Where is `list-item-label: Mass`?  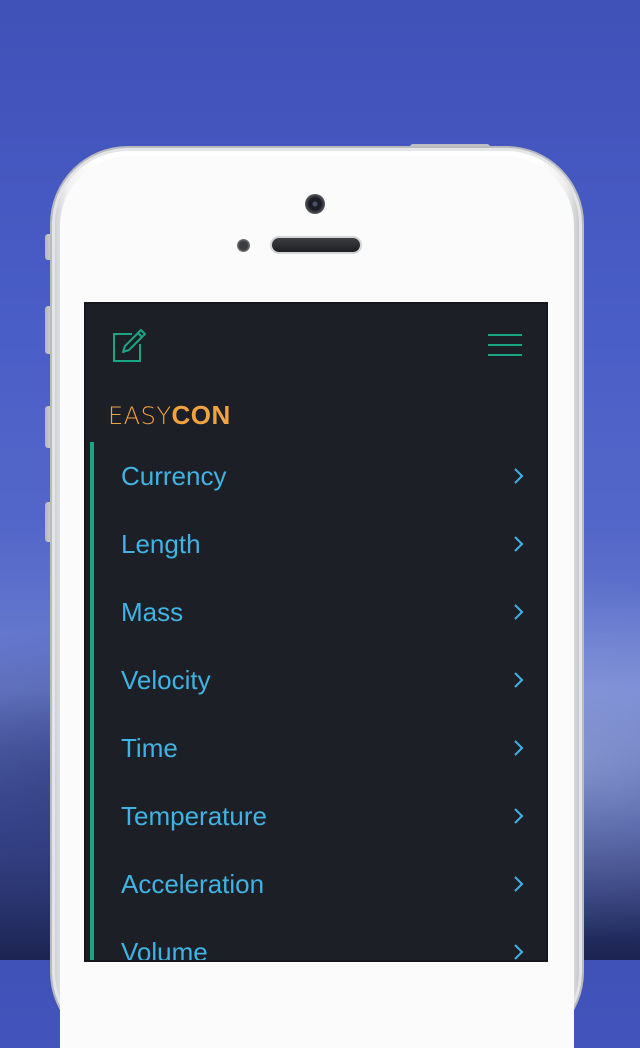
list-item-label: Mass is located at coordinates (152, 611).